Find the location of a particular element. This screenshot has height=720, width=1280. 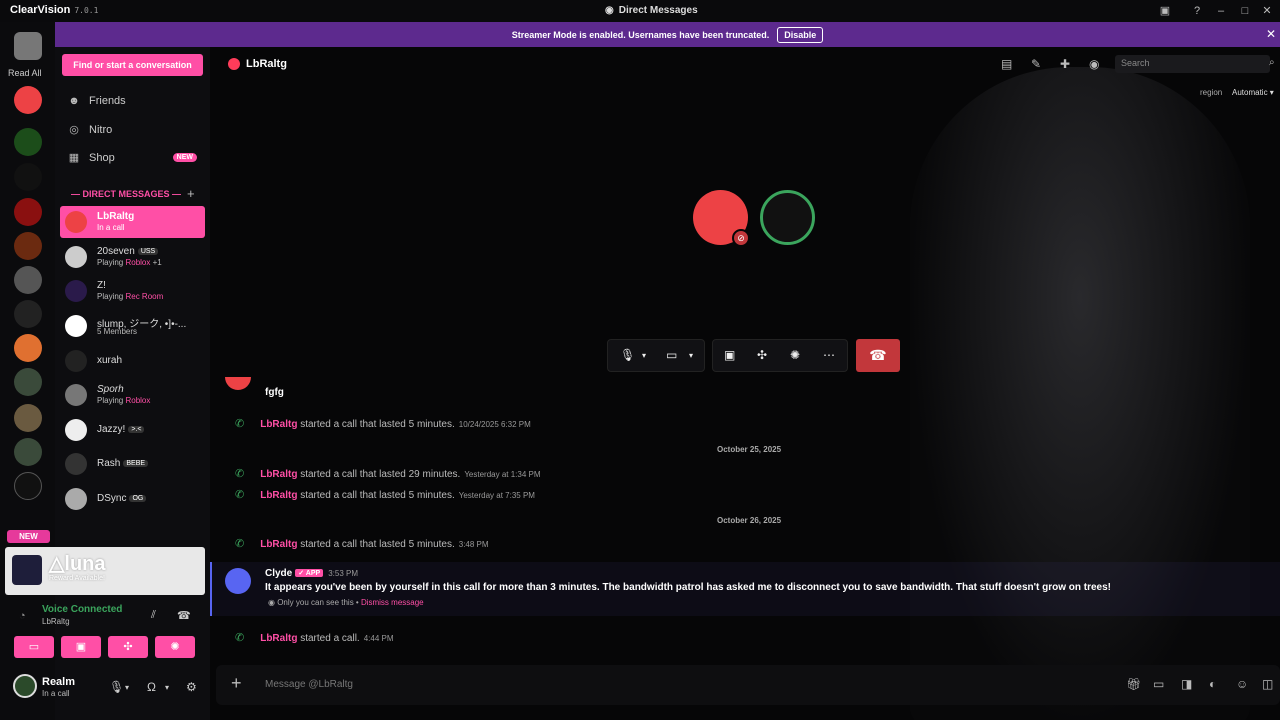

home-discord-icon is located at coordinates (28, 100).